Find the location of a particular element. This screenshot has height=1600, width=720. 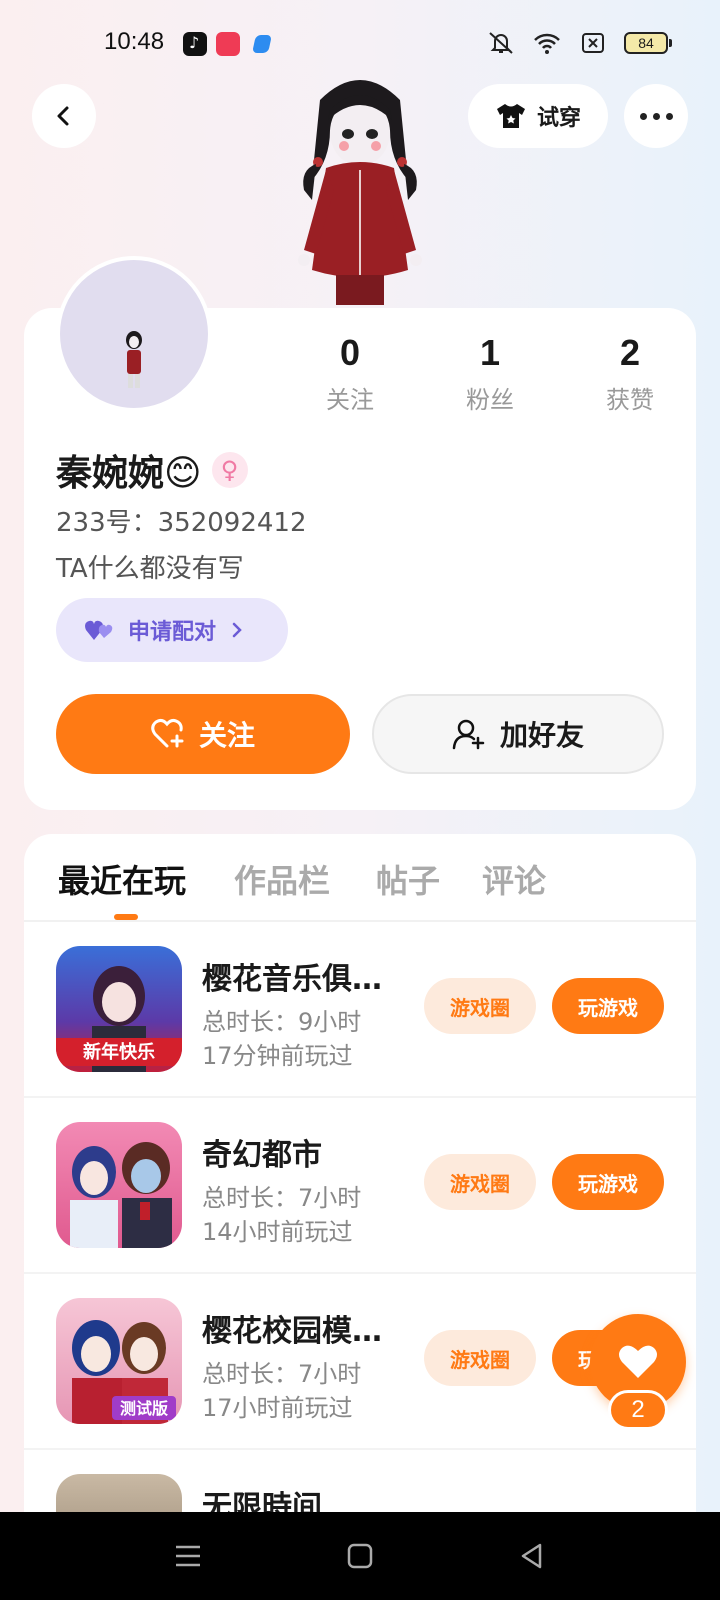

system-nav-bar is located at coordinates (360, 1556).